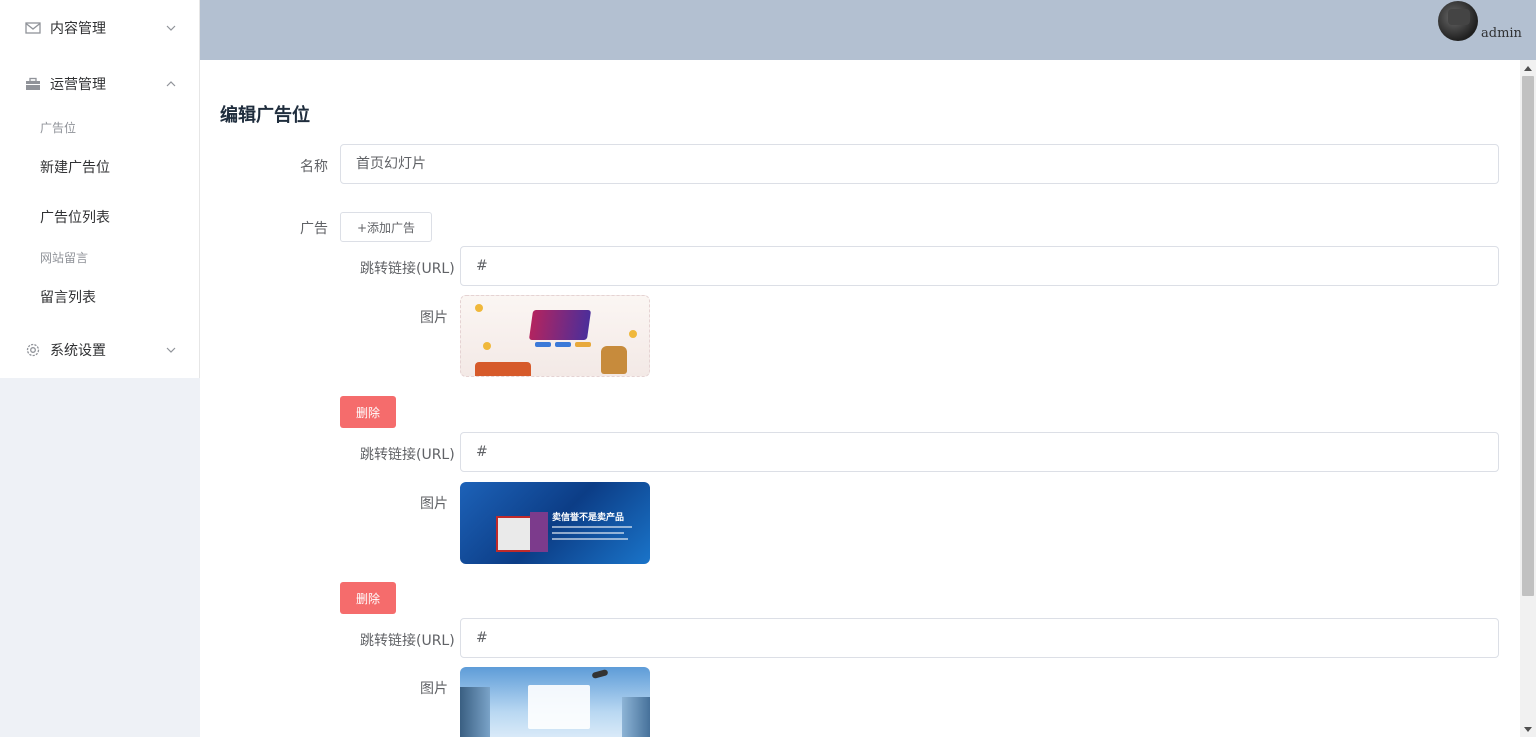 Image resolution: width=1536 pixels, height=737 pixels. What do you see at coordinates (514, 534) in the screenshot?
I see `product-box-graphic` at bounding box center [514, 534].